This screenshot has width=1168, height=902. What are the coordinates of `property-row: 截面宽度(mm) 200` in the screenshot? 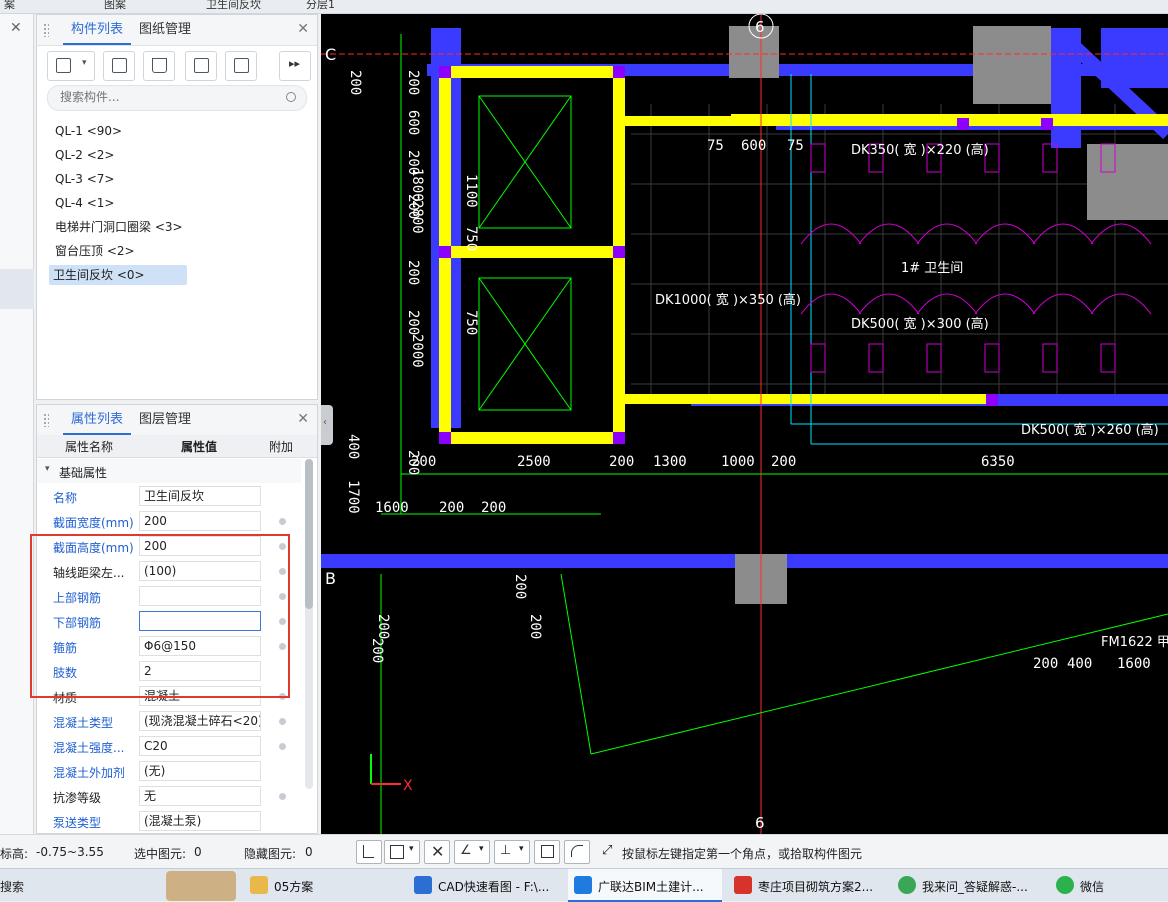 It's located at (169, 521).